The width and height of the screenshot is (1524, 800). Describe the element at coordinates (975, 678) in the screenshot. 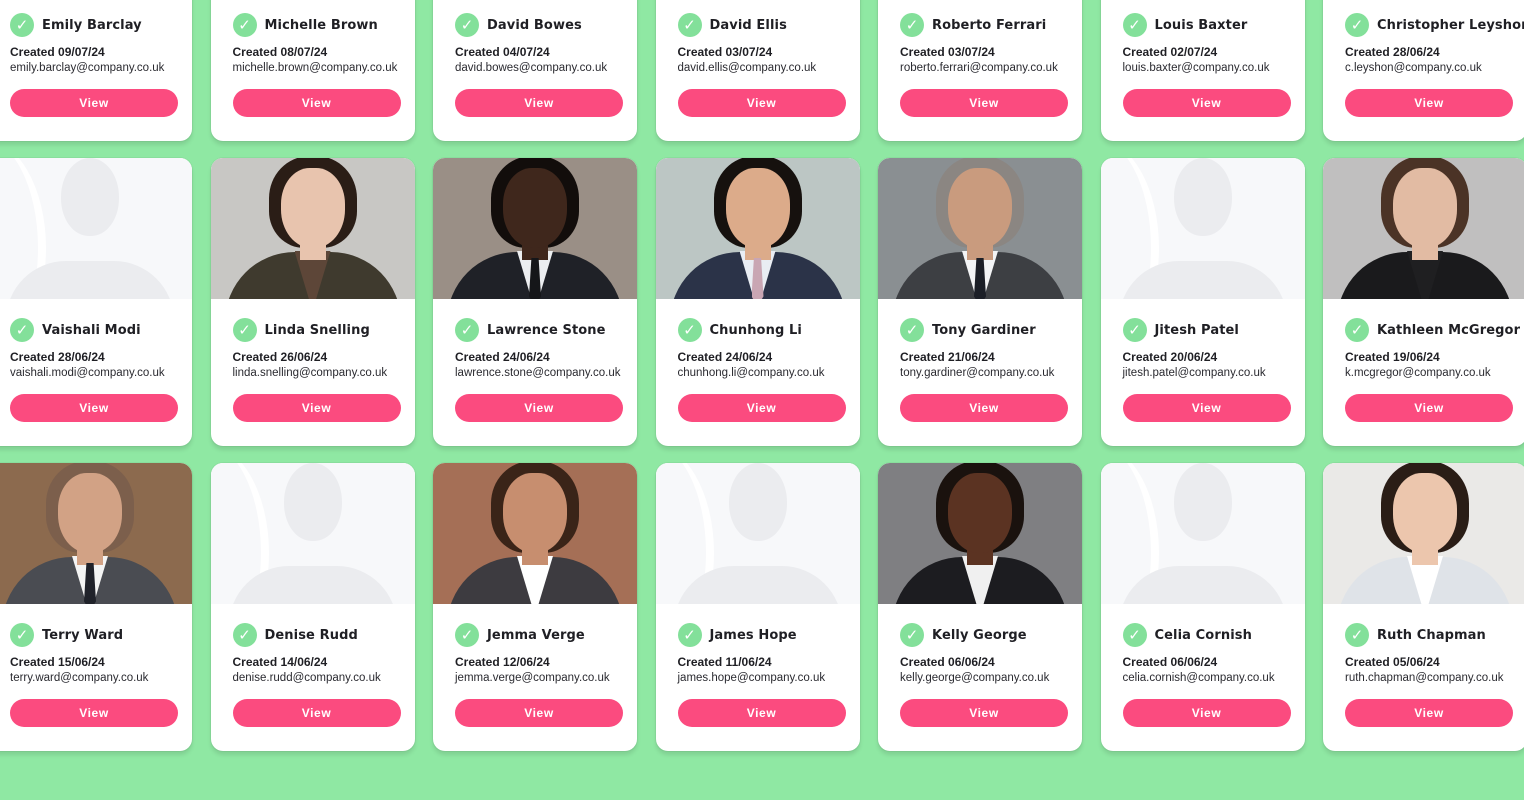

I see `user-email: kelly.george@company.co.uk` at that location.